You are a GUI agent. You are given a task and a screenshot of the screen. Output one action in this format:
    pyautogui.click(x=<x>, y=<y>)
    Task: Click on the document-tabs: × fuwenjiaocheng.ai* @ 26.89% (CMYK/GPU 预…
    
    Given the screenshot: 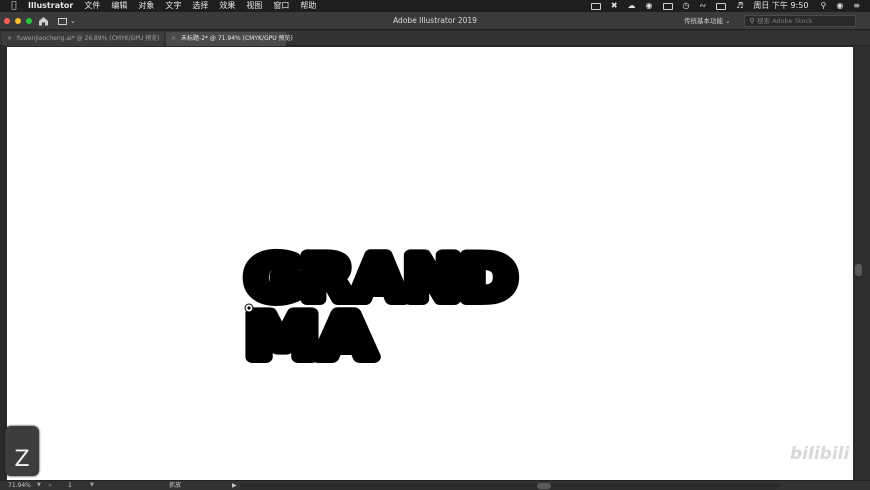 What is the action you would take?
    pyautogui.click(x=435, y=38)
    